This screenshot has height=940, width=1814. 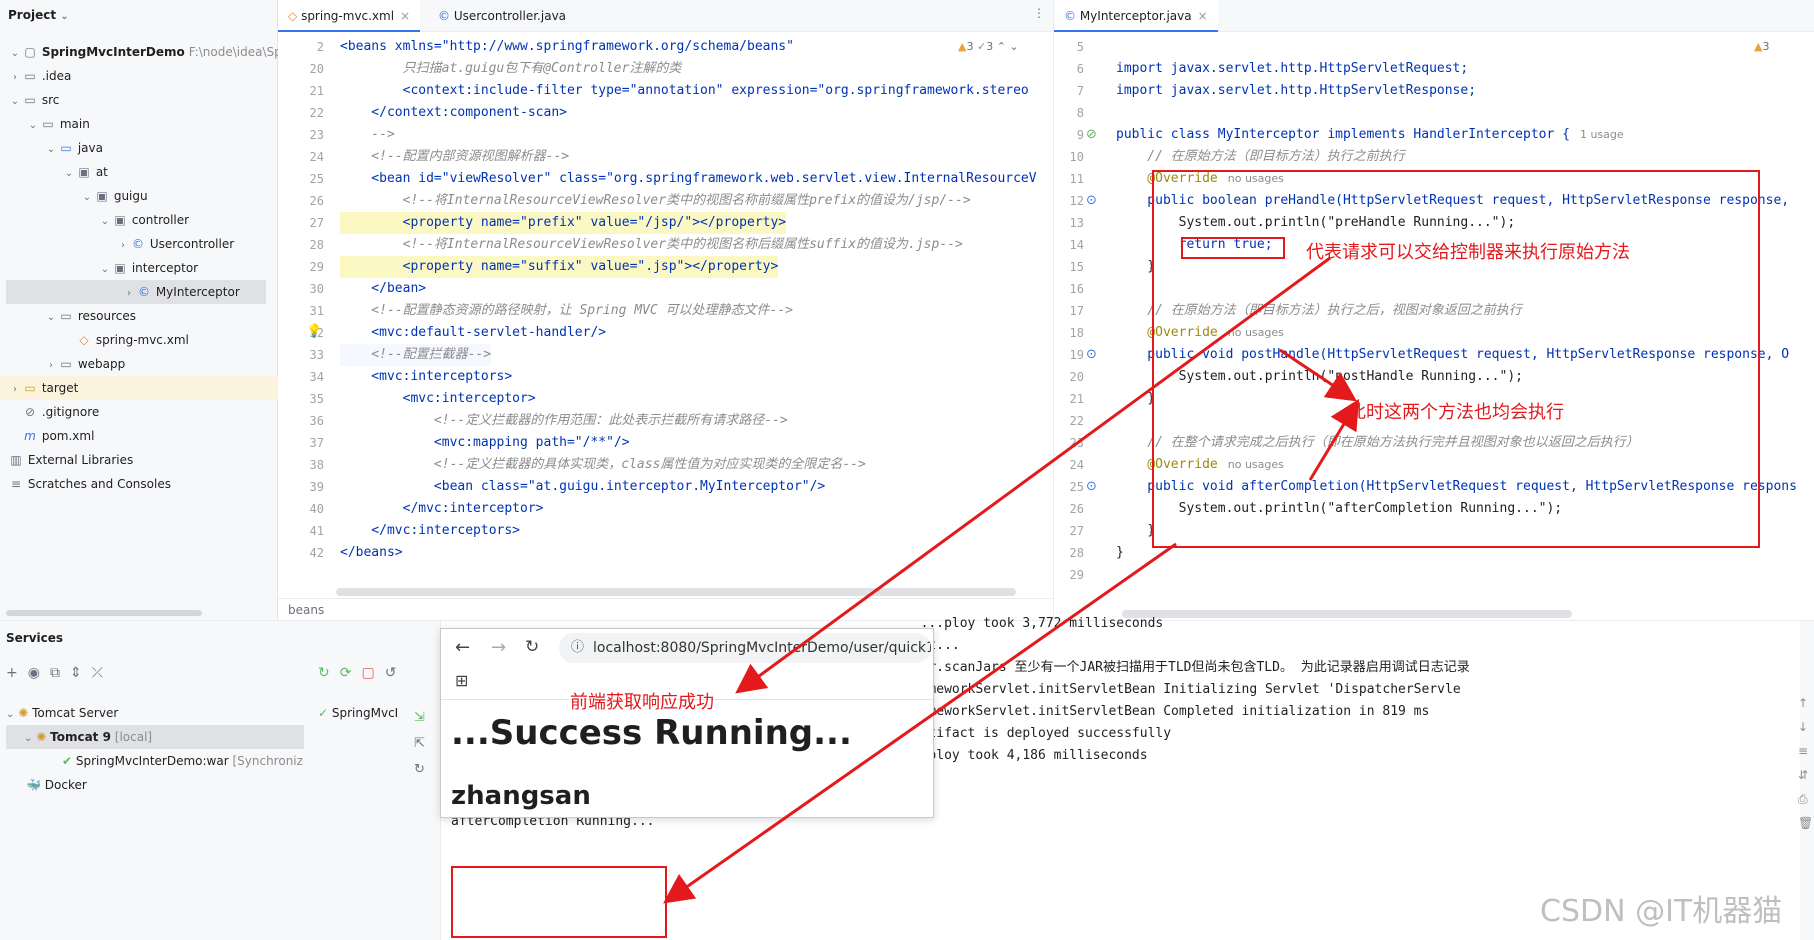 What do you see at coordinates (182, 761) in the screenshot?
I see `service-artifact: ✔ SpringMvcInterDemo:war [Synchroniz` at bounding box center [182, 761].